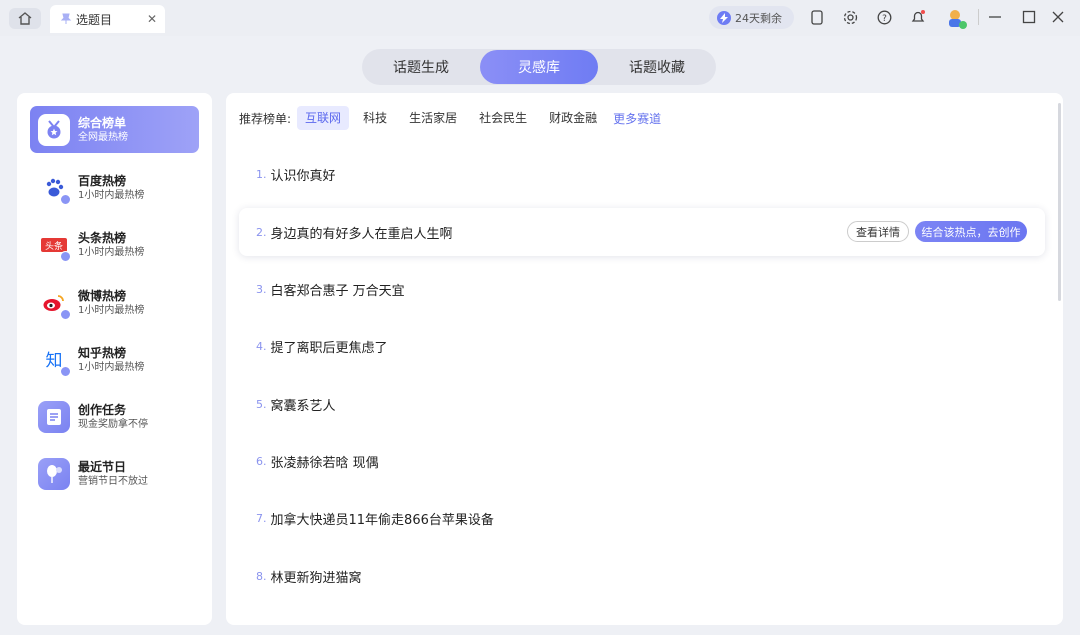  I want to click on list-item-number: 5., so click(261, 404).